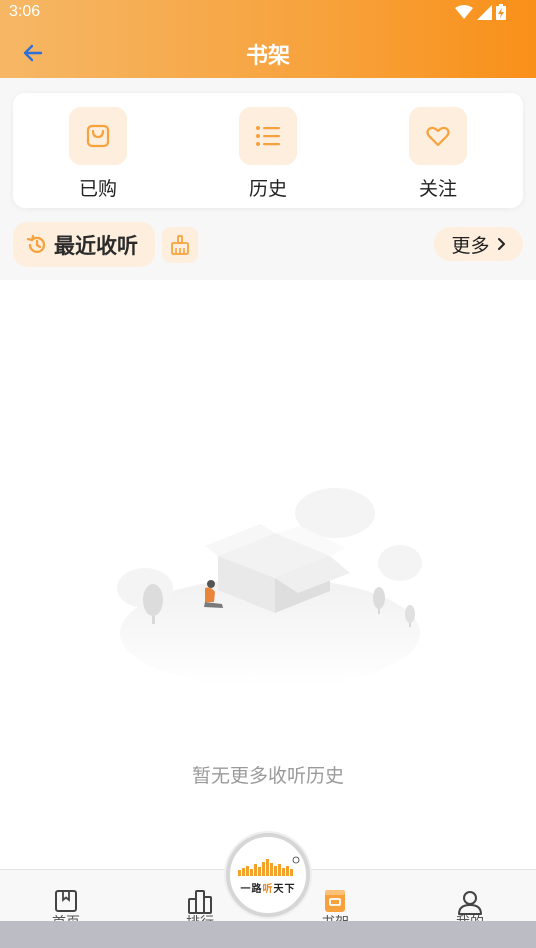  What do you see at coordinates (25, 11) in the screenshot?
I see `status-time: 3:06` at bounding box center [25, 11].